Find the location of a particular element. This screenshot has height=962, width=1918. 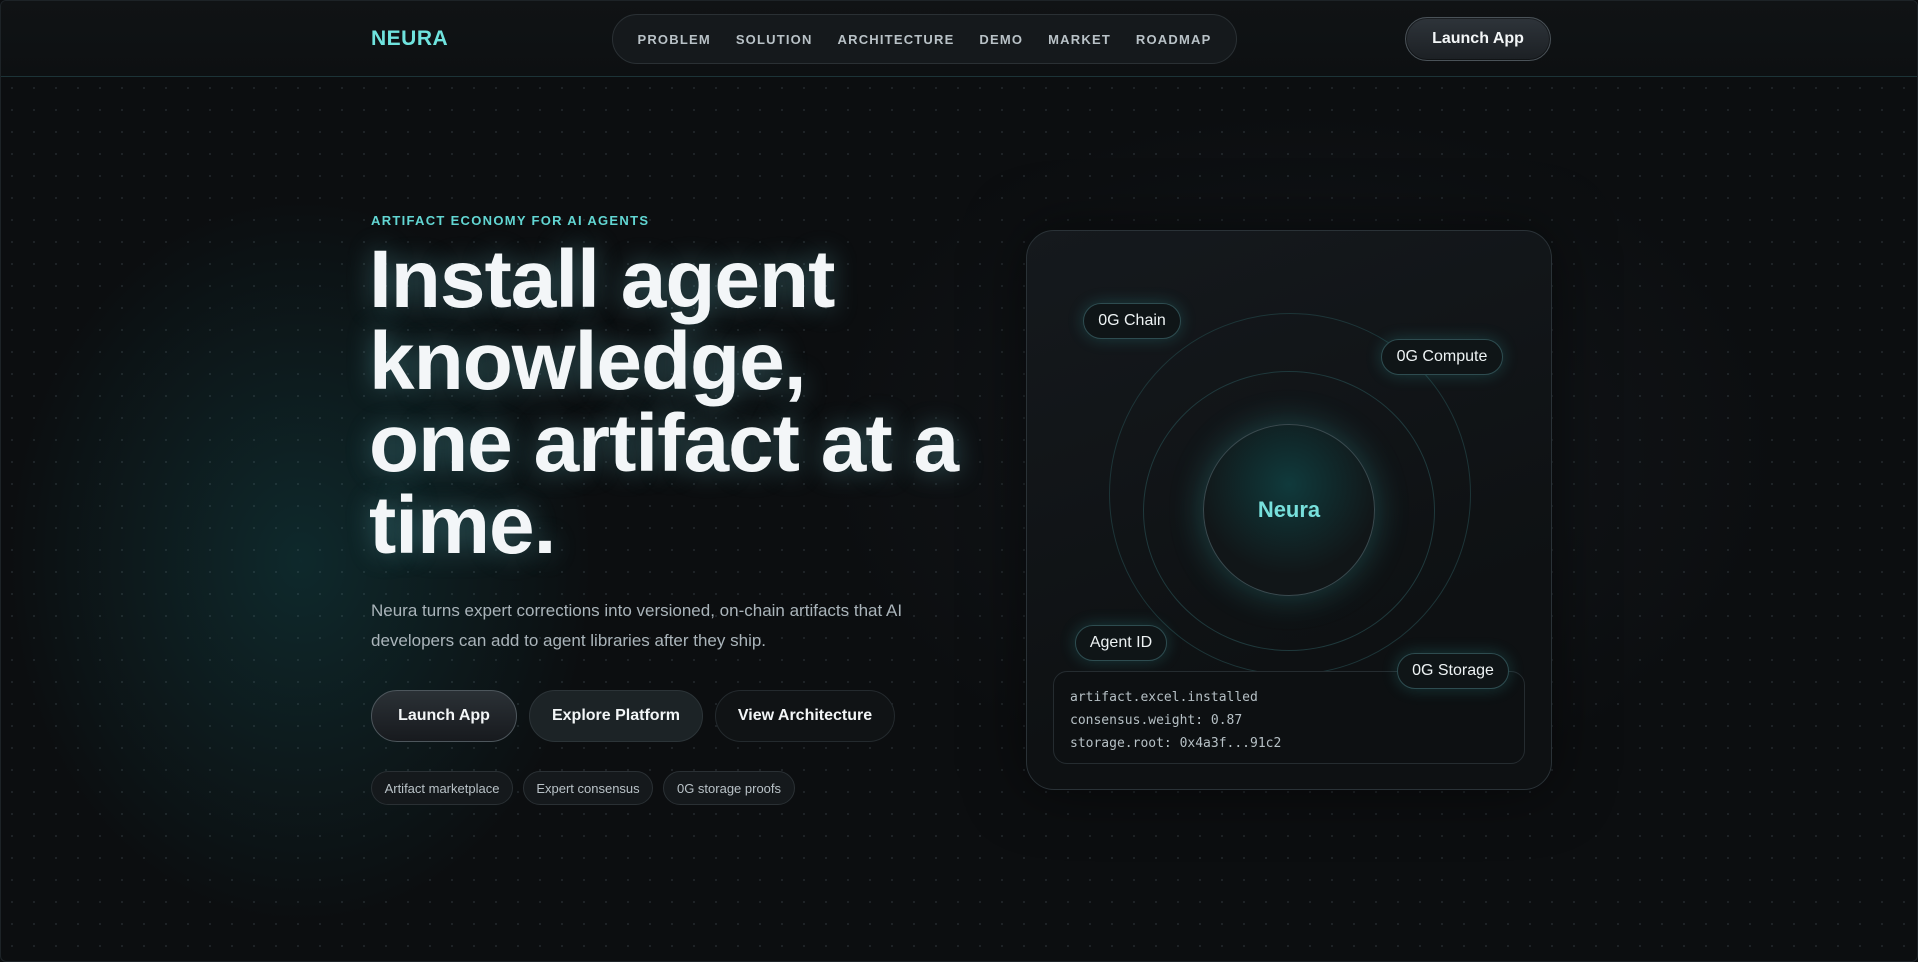

headline-line-1: Install agent is located at coordinates (602, 279).